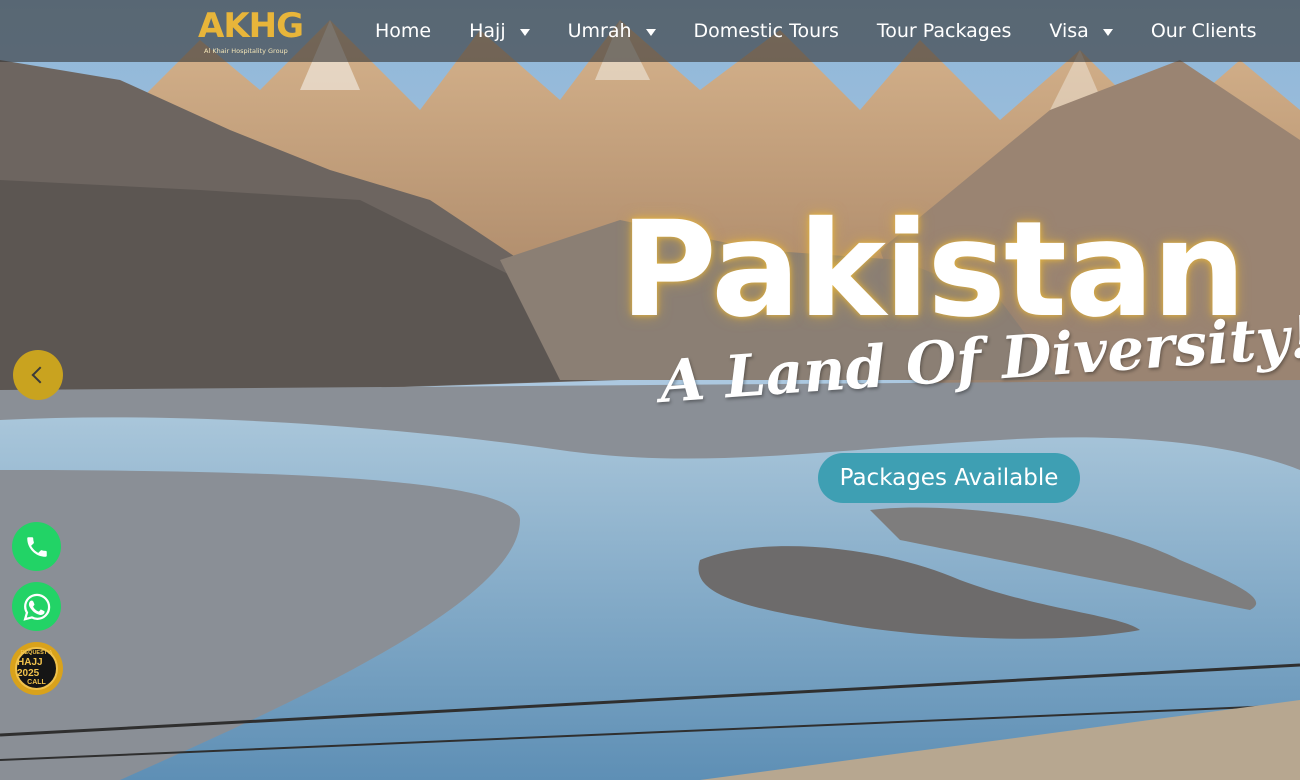 Image resolution: width=1300 pixels, height=780 pixels. Describe the element at coordinates (1069, 31) in the screenshot. I see `nav-label-visa: Visa` at that location.